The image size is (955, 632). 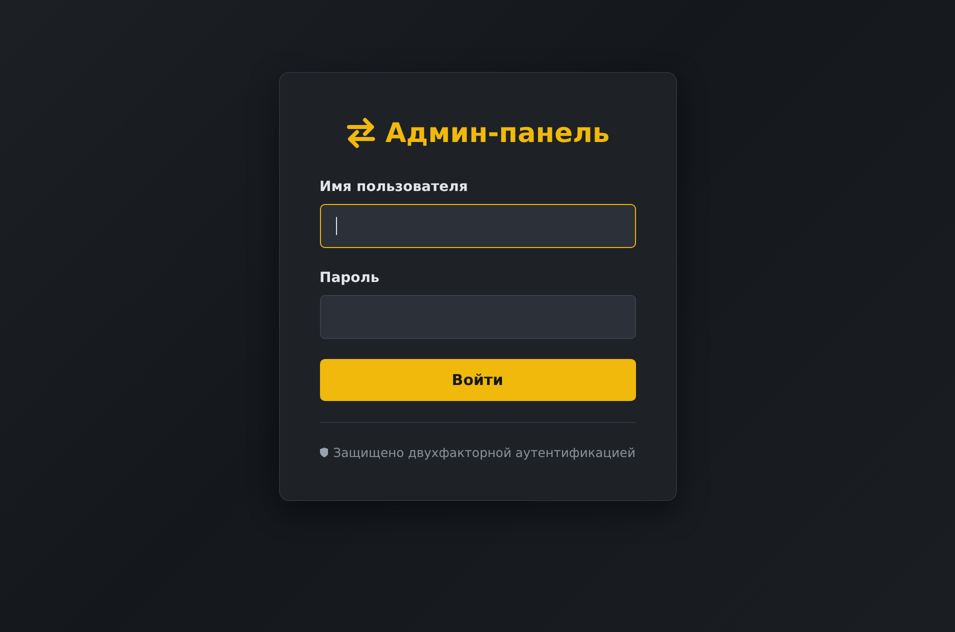 What do you see at coordinates (350, 278) in the screenshot?
I see `field-label: Пароль` at bounding box center [350, 278].